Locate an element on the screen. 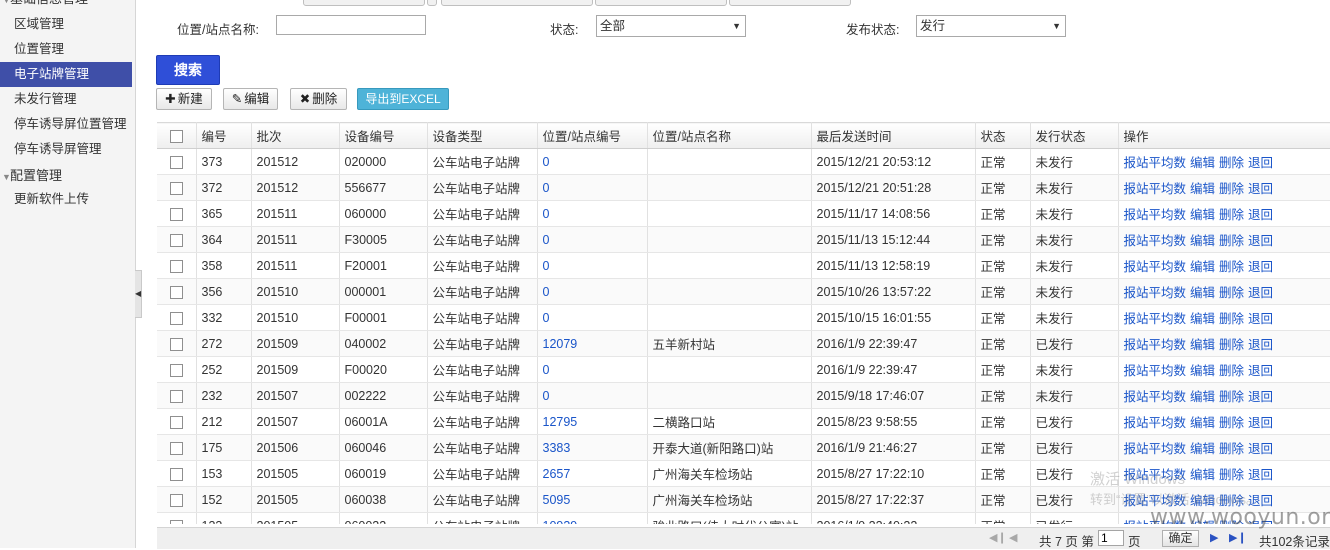 The image size is (1330, 550). sidebar-item: 未发行管理 is located at coordinates (67, 99).